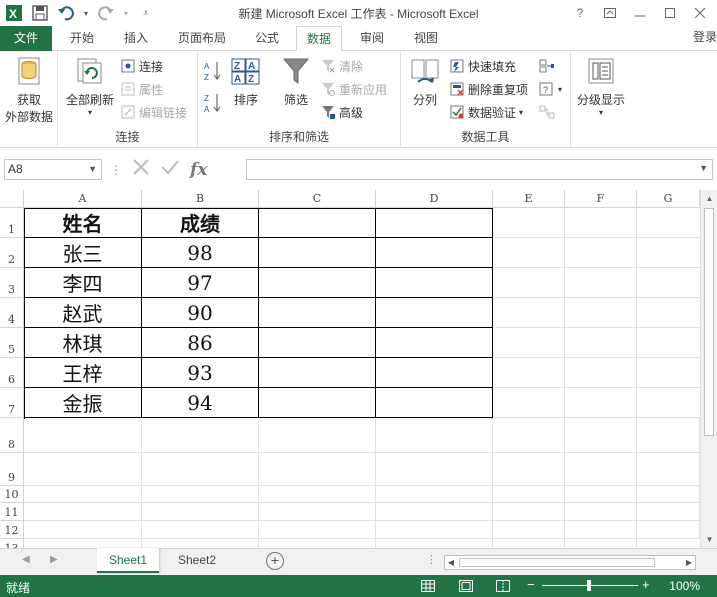  What do you see at coordinates (12, 494) in the screenshot?
I see `row-header-10: 10` at bounding box center [12, 494].